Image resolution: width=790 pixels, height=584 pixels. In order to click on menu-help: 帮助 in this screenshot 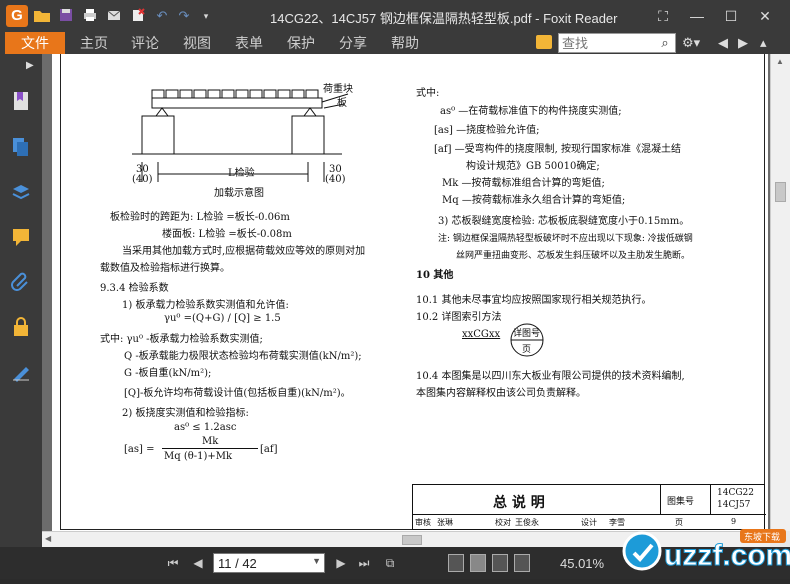, I will do `click(405, 43)`.